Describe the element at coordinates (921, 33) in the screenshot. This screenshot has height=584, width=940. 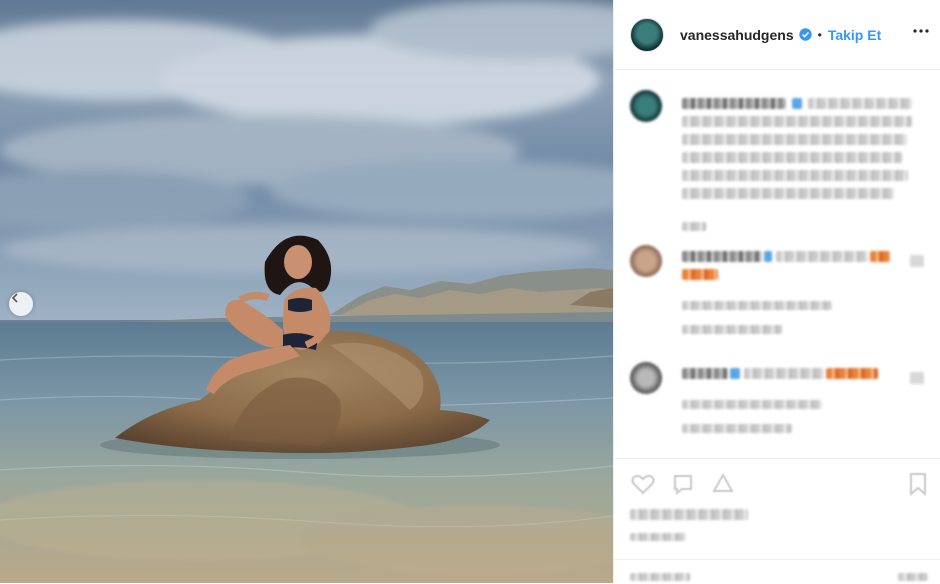
I see `more-options-icon` at that location.